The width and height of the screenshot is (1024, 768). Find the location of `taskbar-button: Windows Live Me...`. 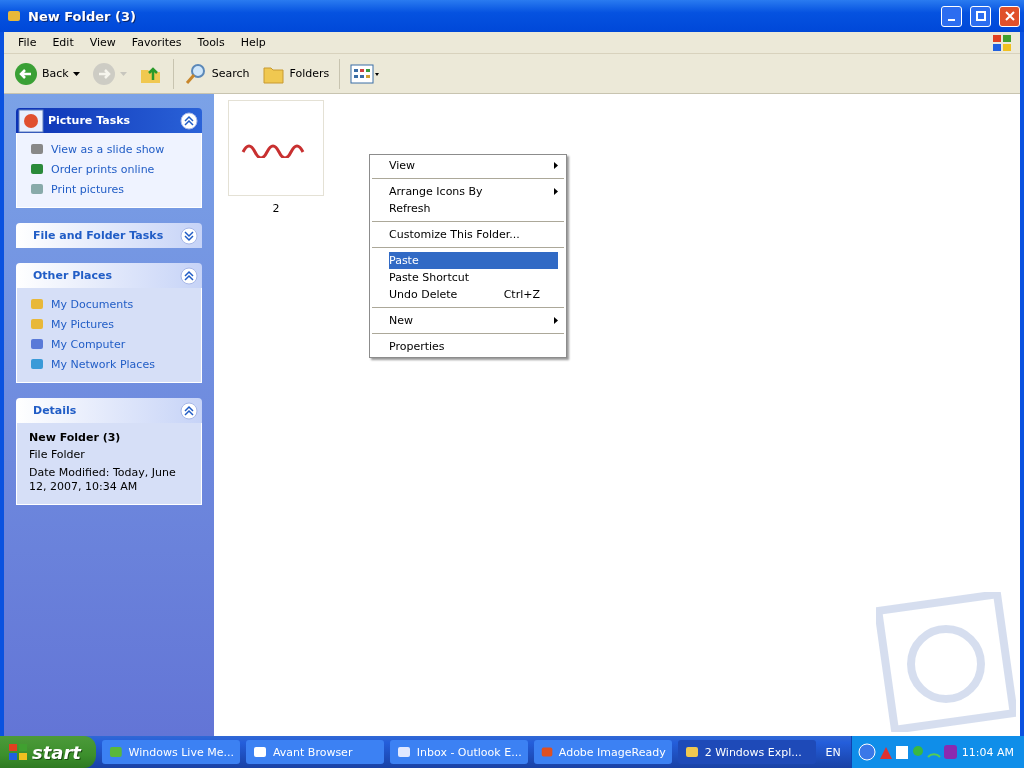

taskbar-button: Windows Live Me... is located at coordinates (170, 752).